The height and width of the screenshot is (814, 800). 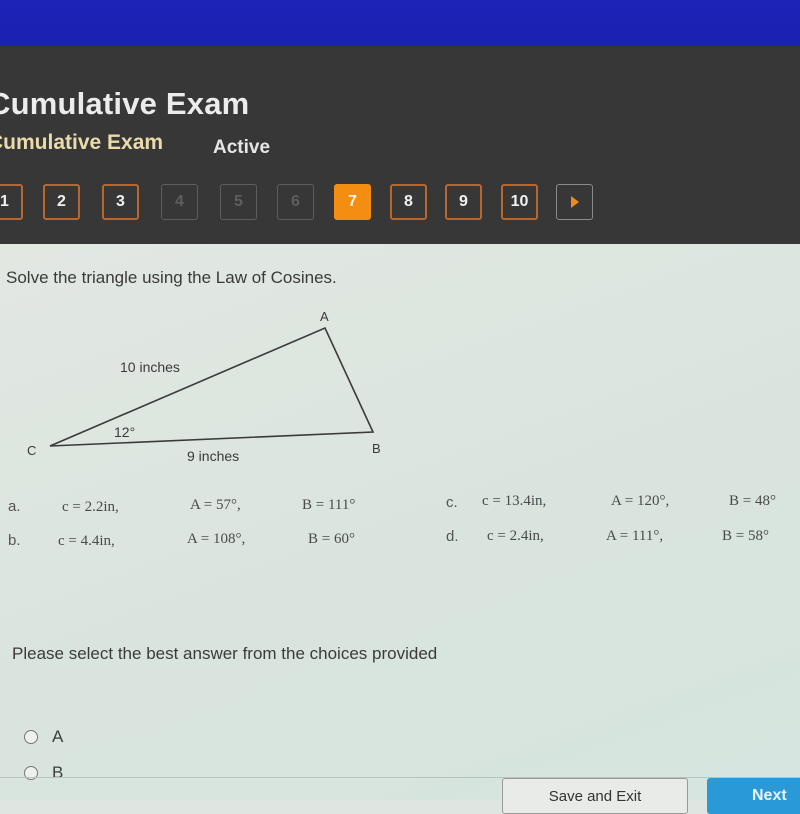 I want to click on choice-d-angle-b: B = 58°, so click(x=745, y=536).